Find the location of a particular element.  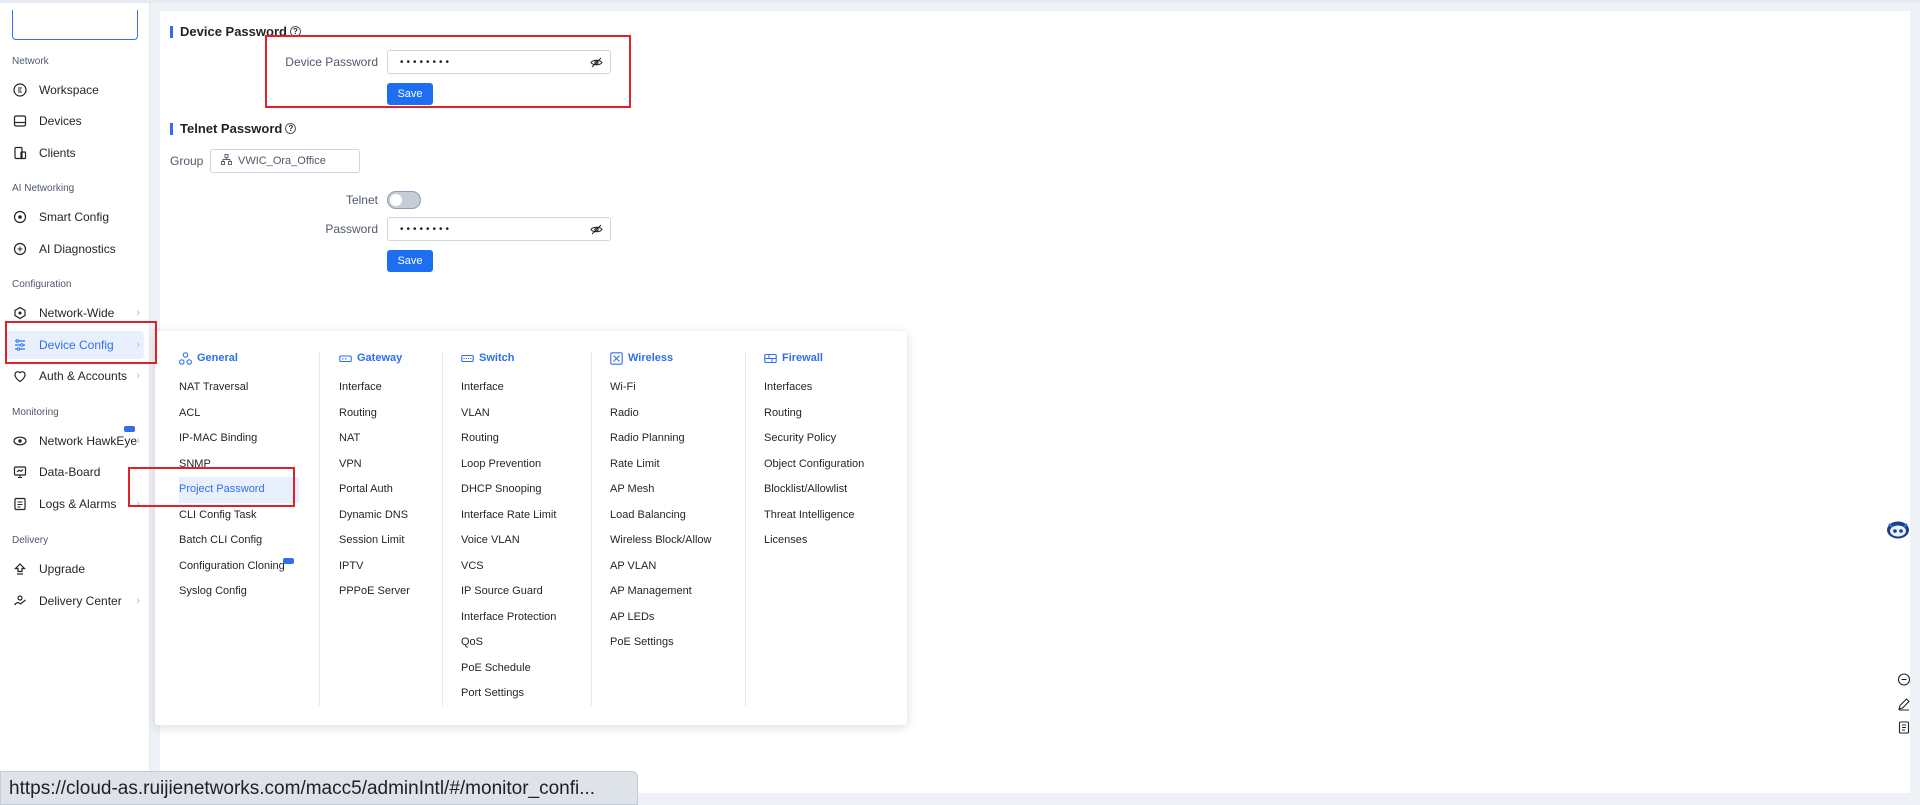

menu-item-ap-leds: AP LEDs is located at coordinates (660, 618).